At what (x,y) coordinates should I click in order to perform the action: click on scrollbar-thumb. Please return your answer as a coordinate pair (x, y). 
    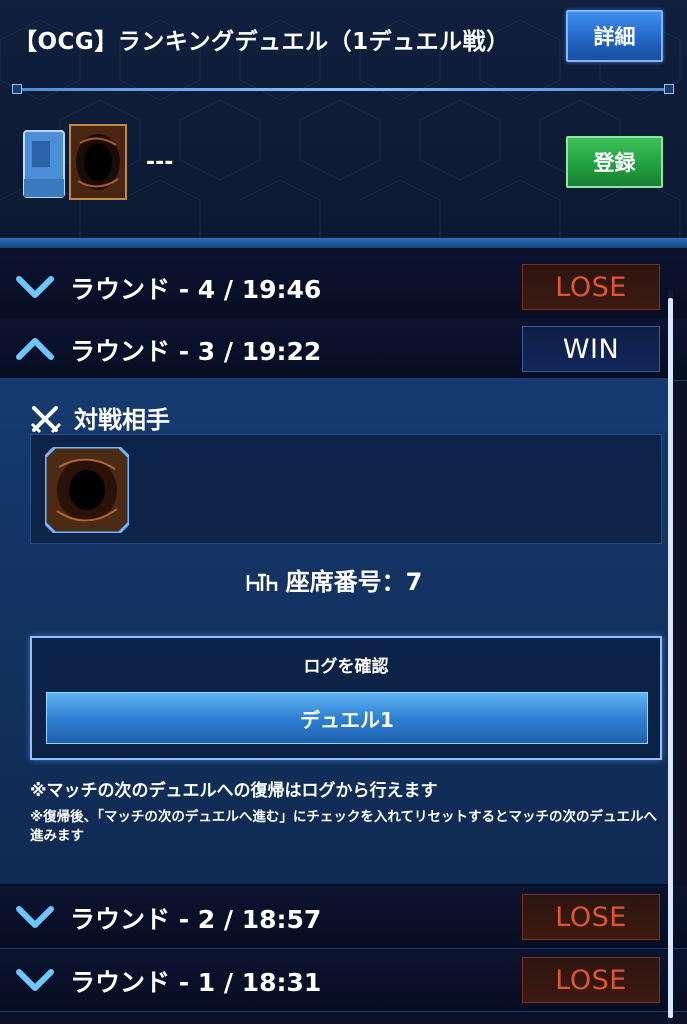
    Looking at the image, I should click on (670, 658).